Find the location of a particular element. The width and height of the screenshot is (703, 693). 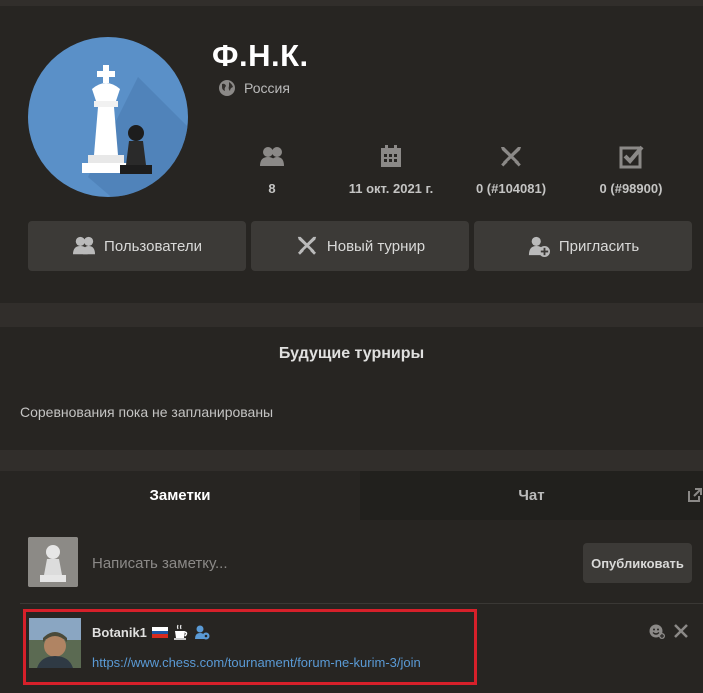

external-link-icon is located at coordinates (695, 495).